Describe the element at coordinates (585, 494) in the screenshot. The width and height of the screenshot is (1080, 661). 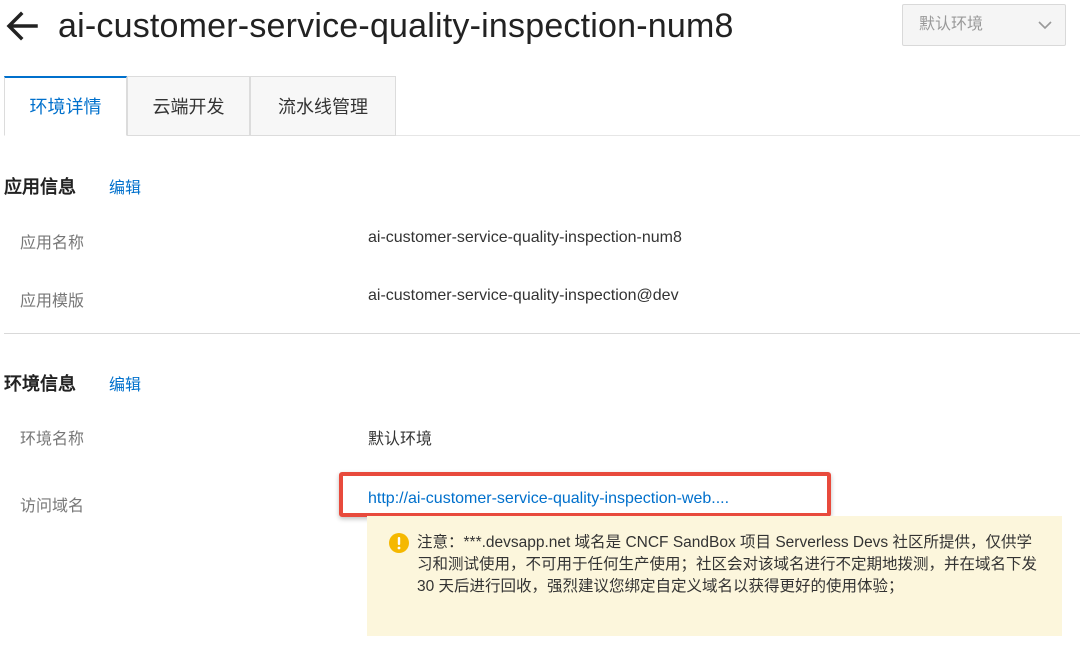
I see `domain-highlight-box` at that location.